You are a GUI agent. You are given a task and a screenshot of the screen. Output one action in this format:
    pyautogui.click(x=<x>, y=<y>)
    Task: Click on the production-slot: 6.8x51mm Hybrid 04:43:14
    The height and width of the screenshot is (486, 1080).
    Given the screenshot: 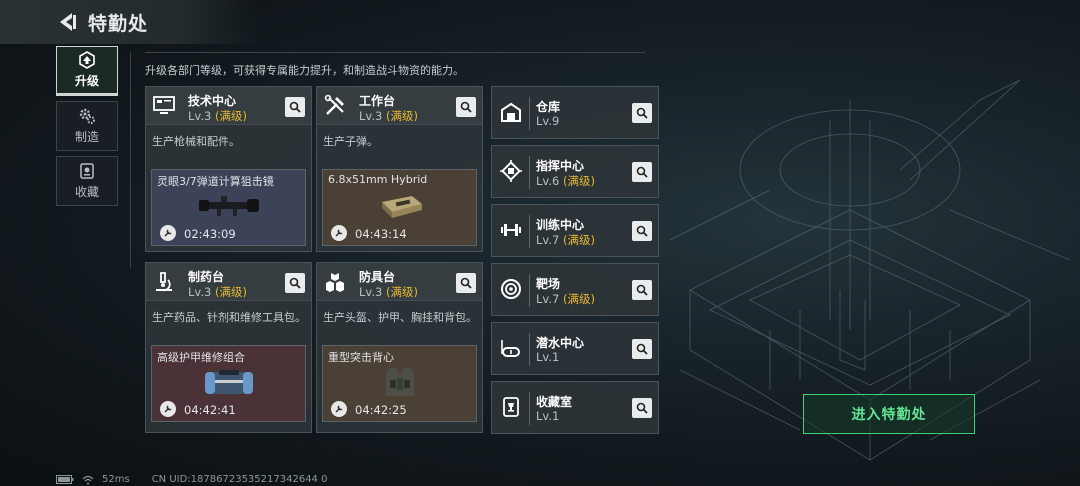 What is the action you would take?
    pyautogui.click(x=399, y=207)
    